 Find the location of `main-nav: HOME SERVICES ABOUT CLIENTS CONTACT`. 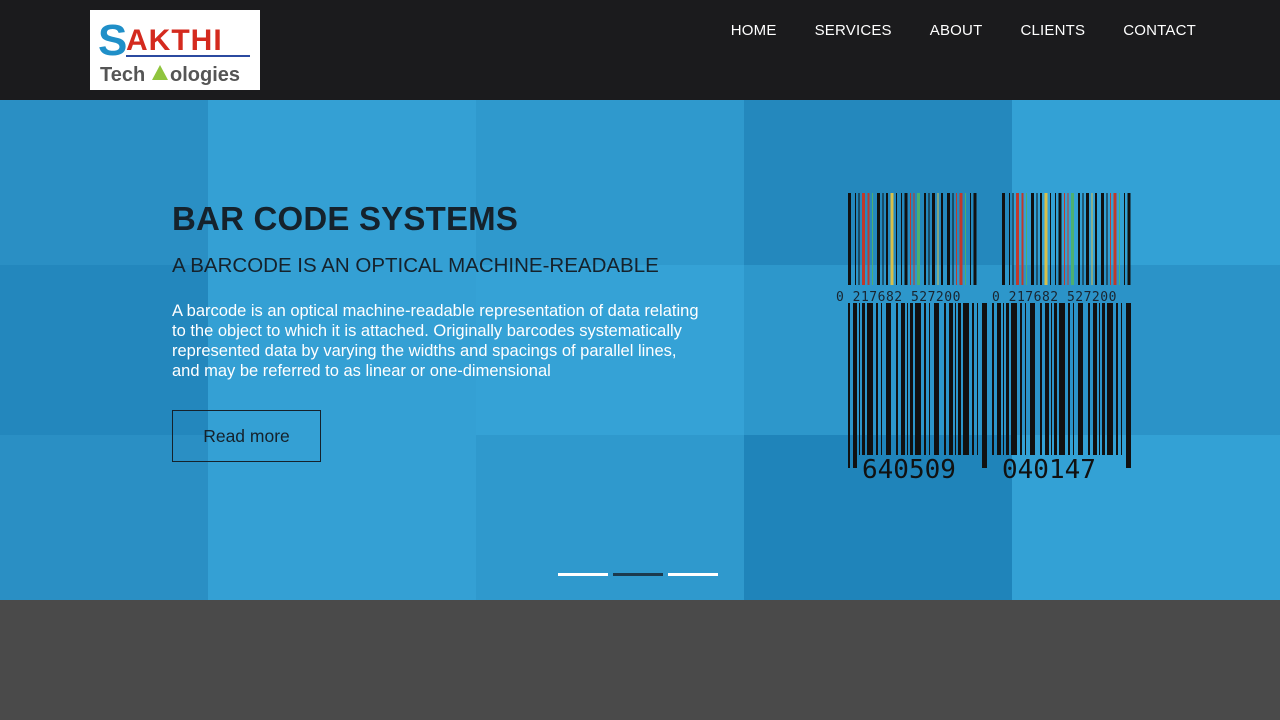

main-nav: HOME SERVICES ABOUT CLIENTS CONTACT is located at coordinates (954, 31).